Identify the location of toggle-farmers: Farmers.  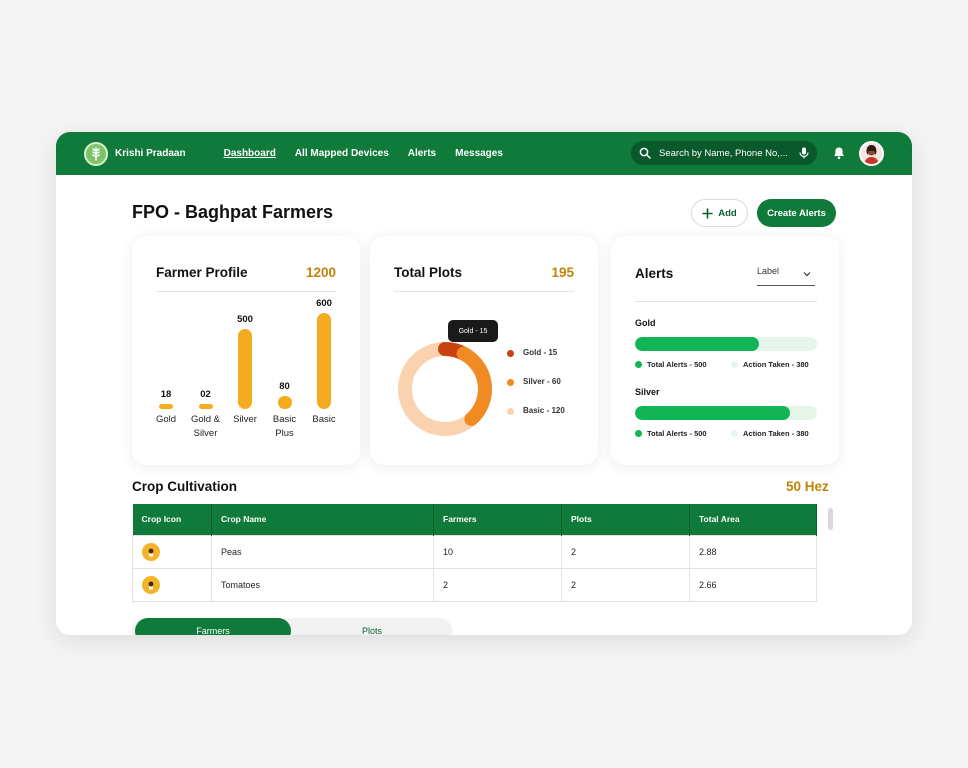
(213, 626).